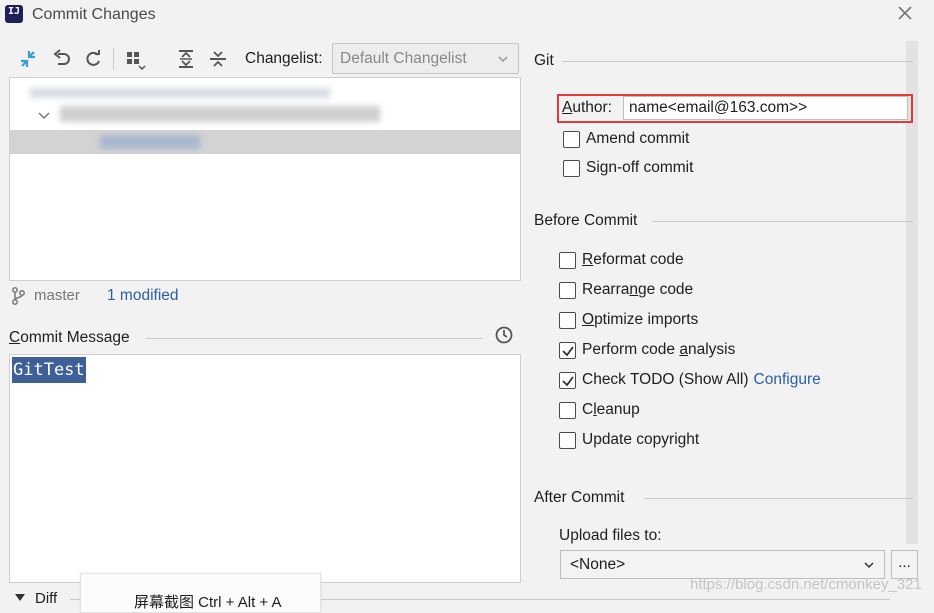 This screenshot has height=613, width=934. What do you see at coordinates (504, 335) in the screenshot?
I see `history-clock-icon` at bounding box center [504, 335].